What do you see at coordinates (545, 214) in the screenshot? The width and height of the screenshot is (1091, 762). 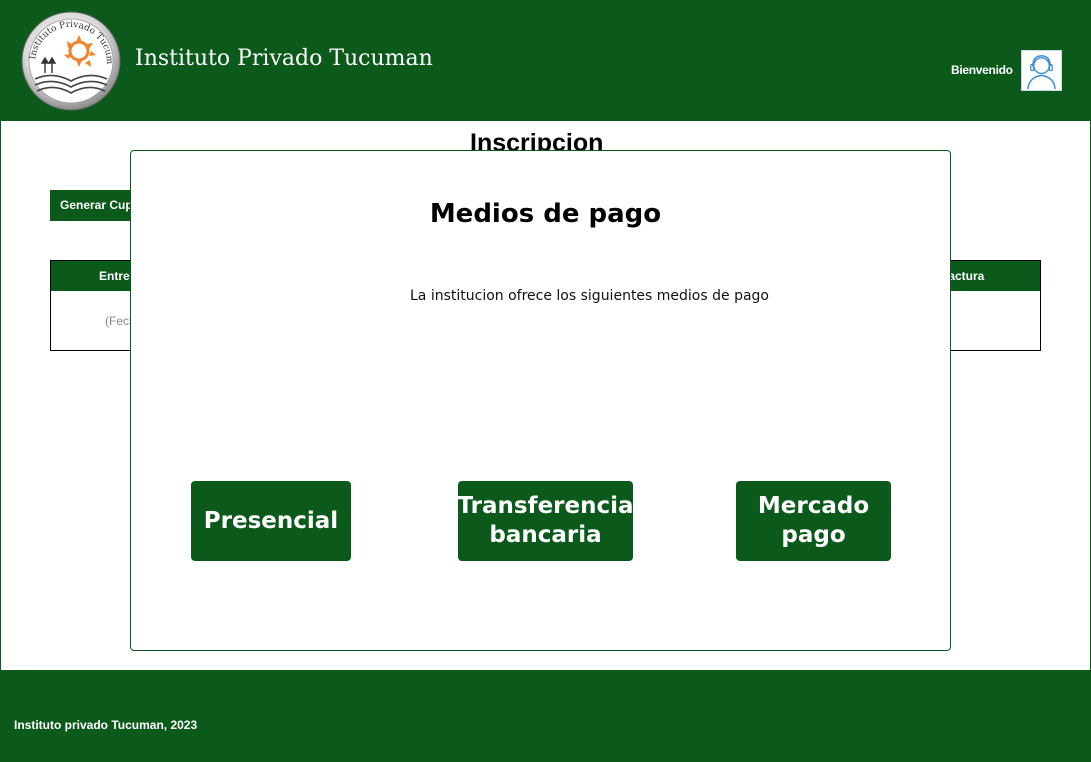 I see `modal-title: Medios de pago` at bounding box center [545, 214].